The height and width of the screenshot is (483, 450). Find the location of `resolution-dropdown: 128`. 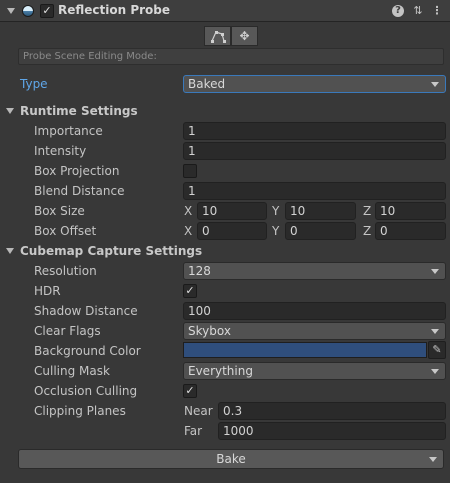

resolution-dropdown: 128 is located at coordinates (314, 271).